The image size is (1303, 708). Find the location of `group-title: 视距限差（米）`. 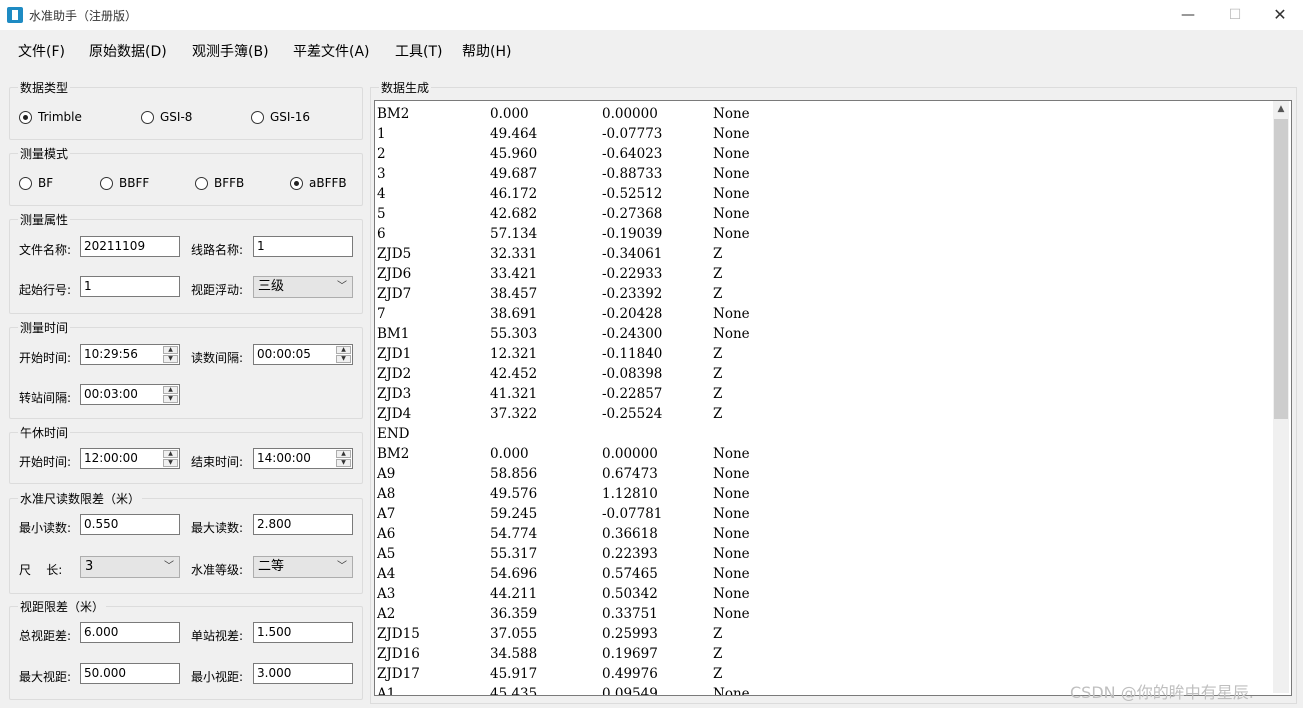

group-title: 视距限差（米） is located at coordinates (62, 606).